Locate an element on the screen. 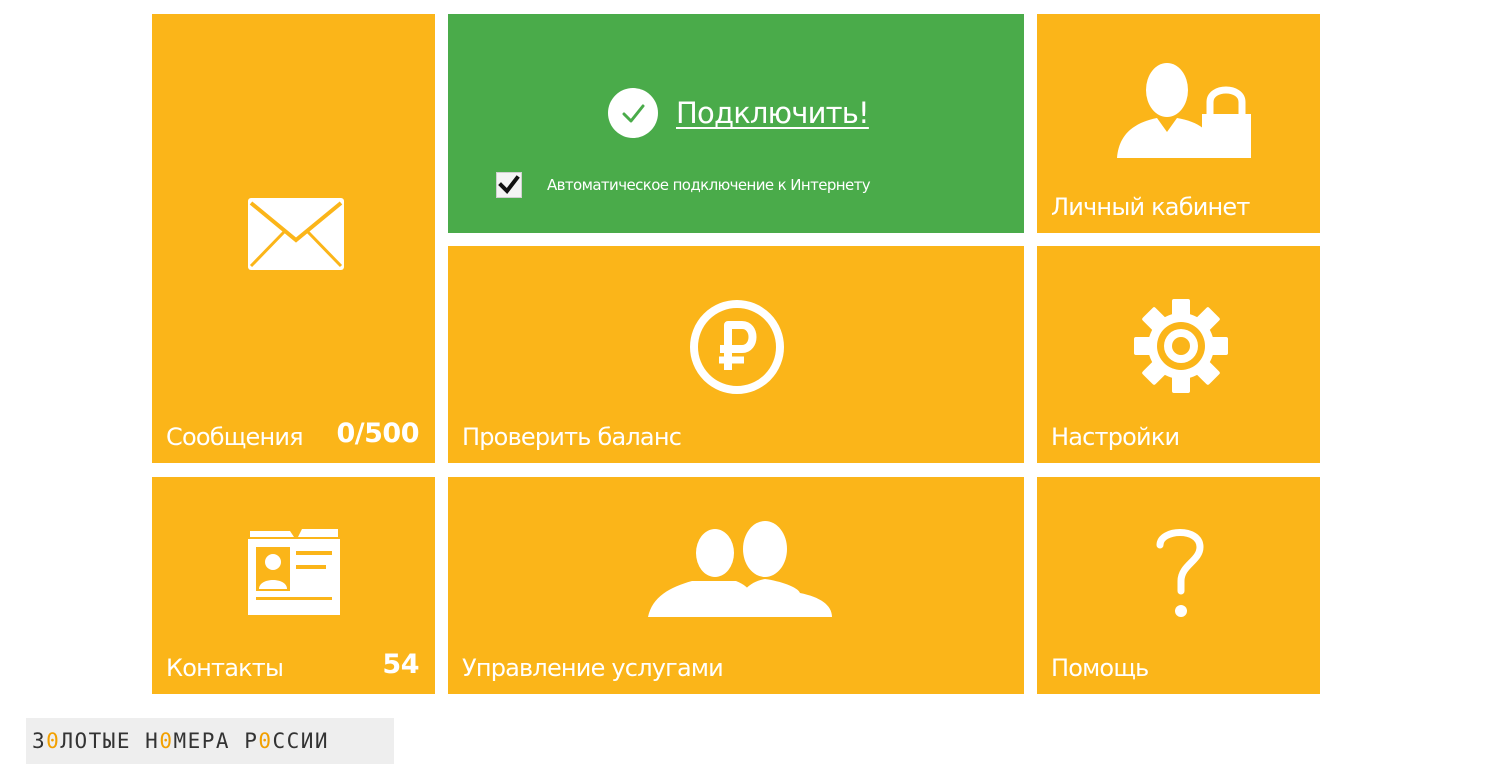 This screenshot has height=780, width=1500. checkmark-icon is located at coordinates (509, 185).